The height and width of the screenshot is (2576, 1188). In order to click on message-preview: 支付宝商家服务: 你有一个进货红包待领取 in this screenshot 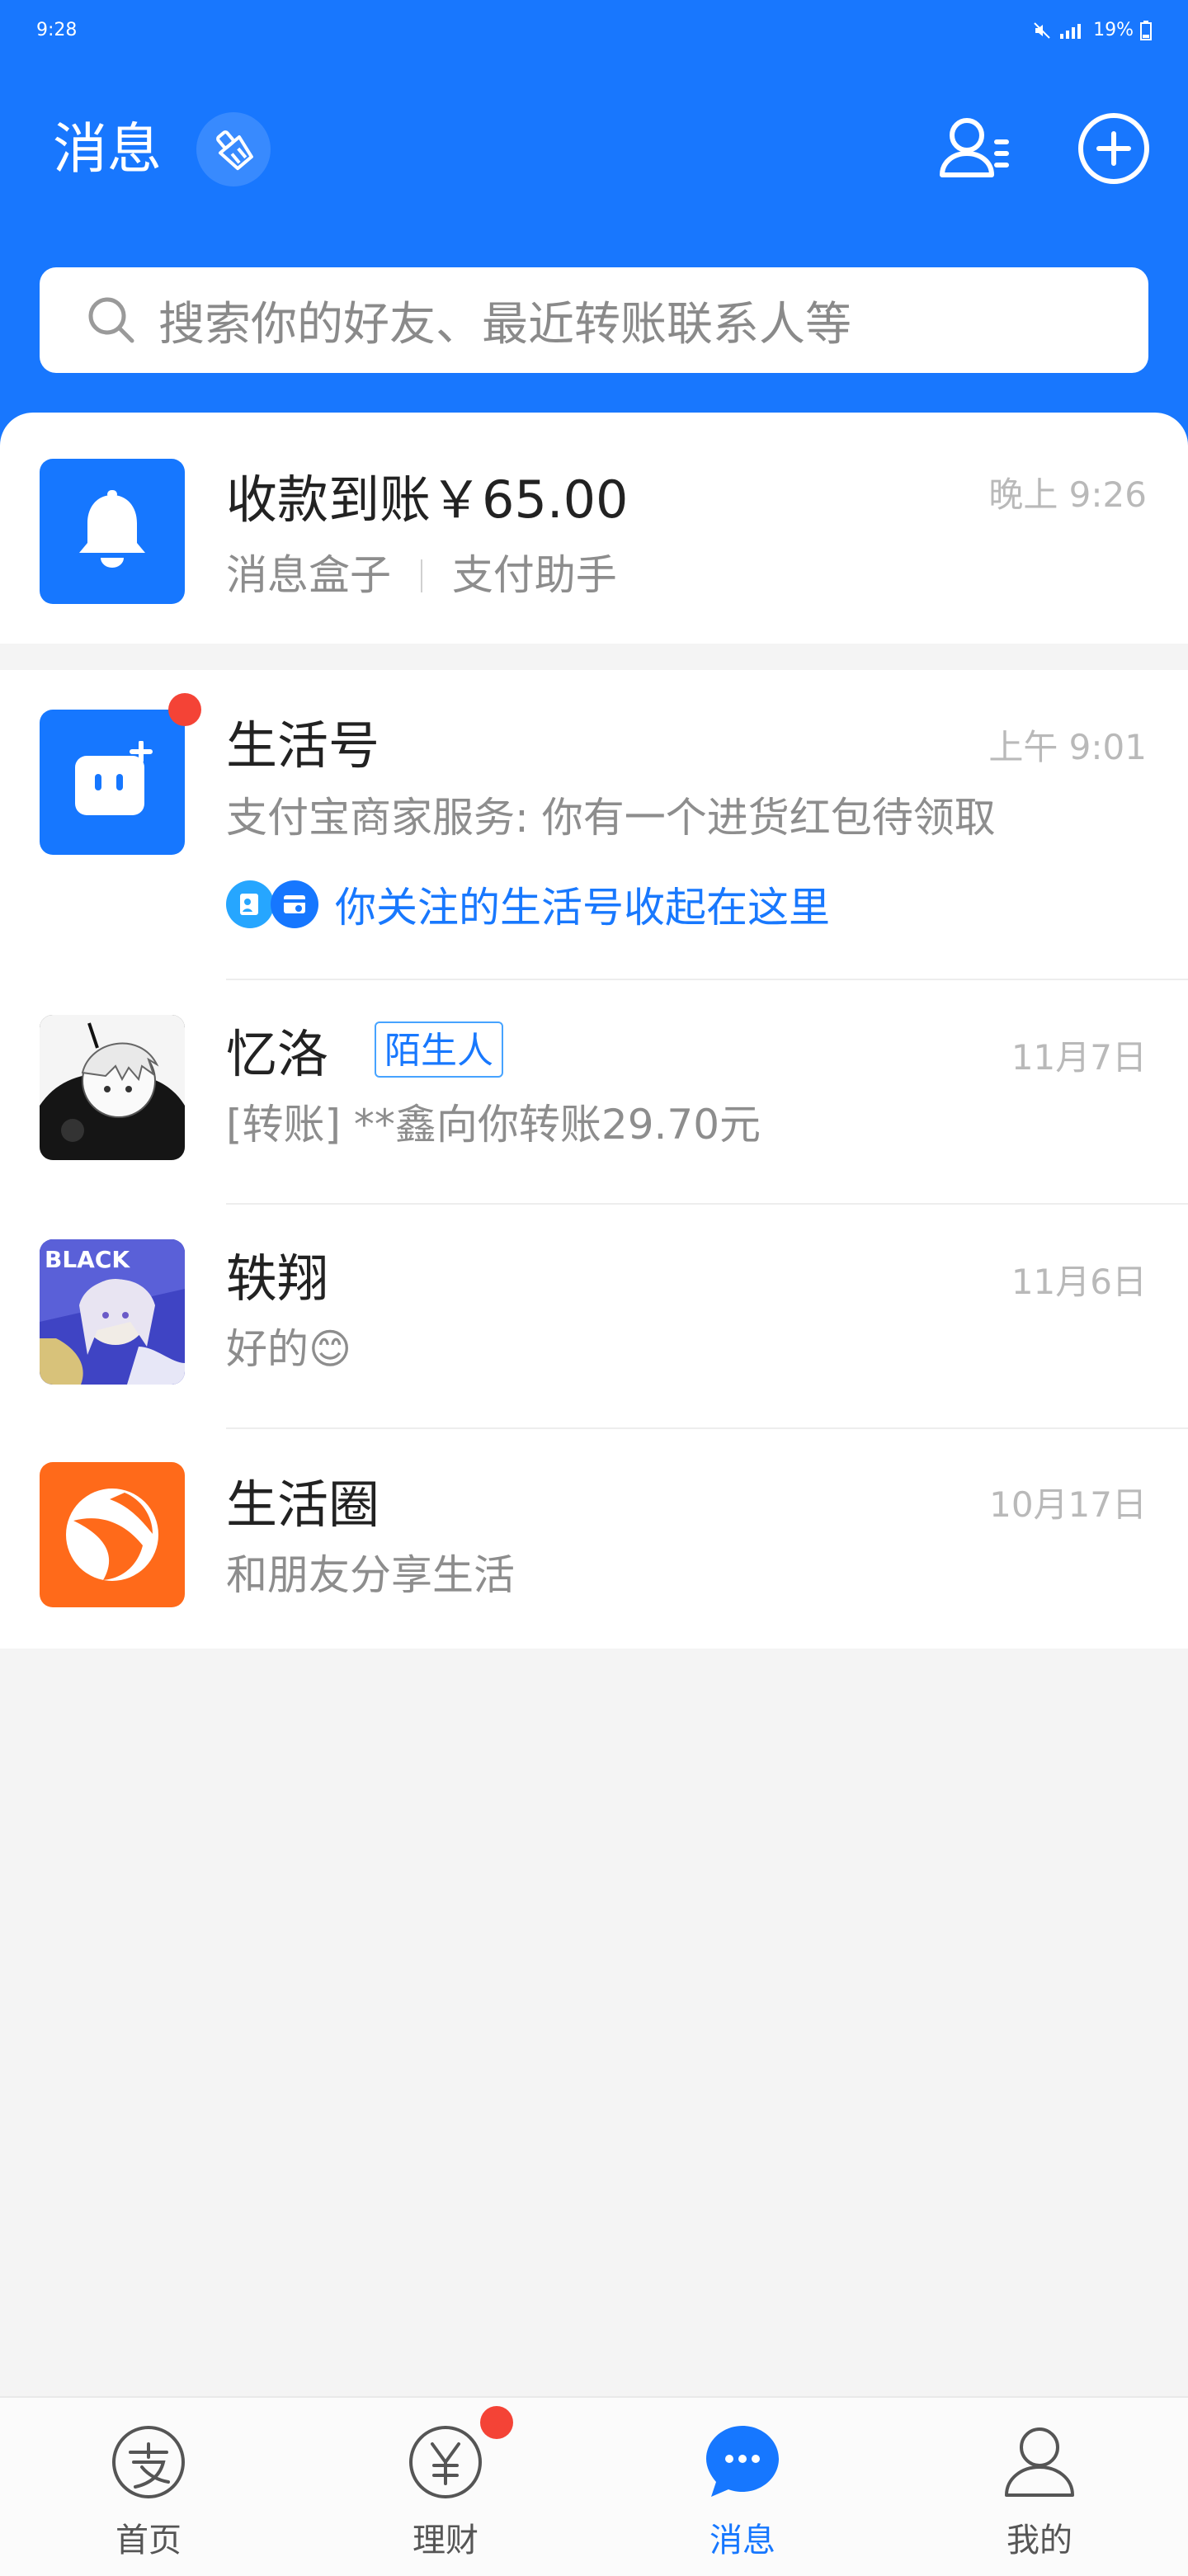, I will do `click(611, 818)`.